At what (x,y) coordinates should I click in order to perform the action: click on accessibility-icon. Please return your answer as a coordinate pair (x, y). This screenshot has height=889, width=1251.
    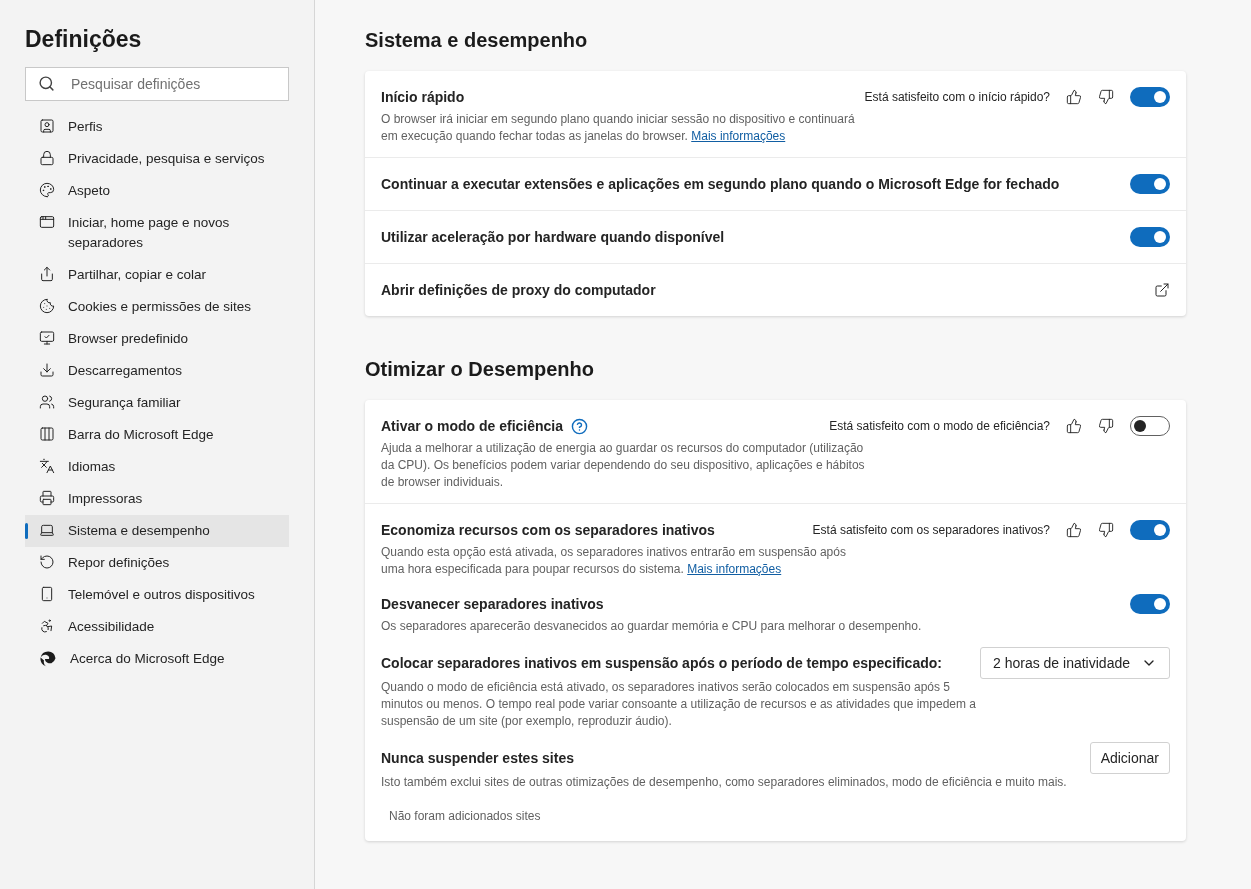
    Looking at the image, I should click on (47, 625).